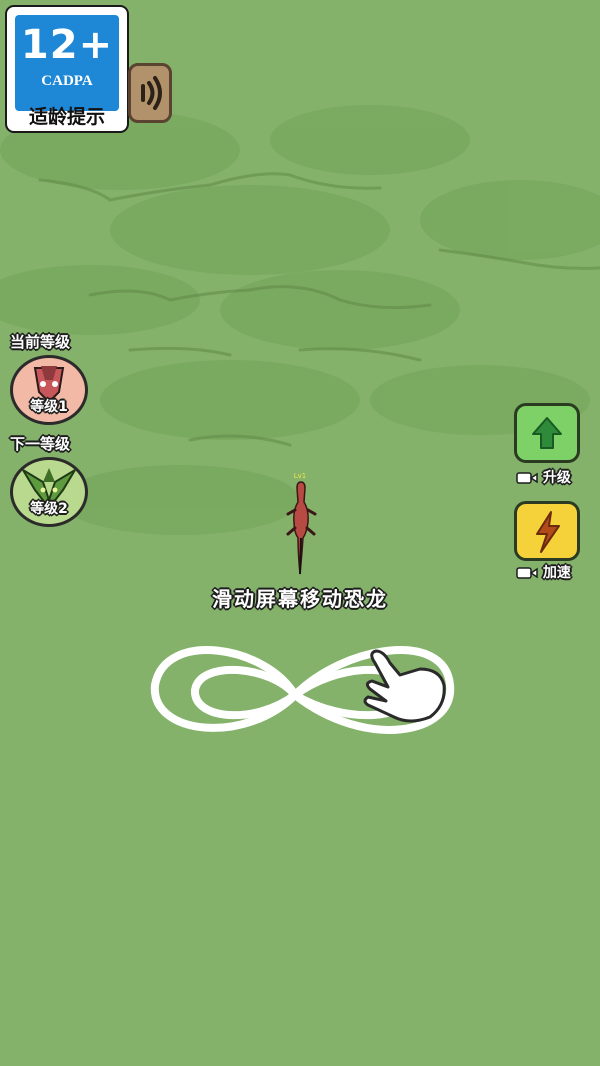 The height and width of the screenshot is (1066, 600). Describe the element at coordinates (66, 117) in the screenshot. I see `rating-tip: 适龄提示` at that location.